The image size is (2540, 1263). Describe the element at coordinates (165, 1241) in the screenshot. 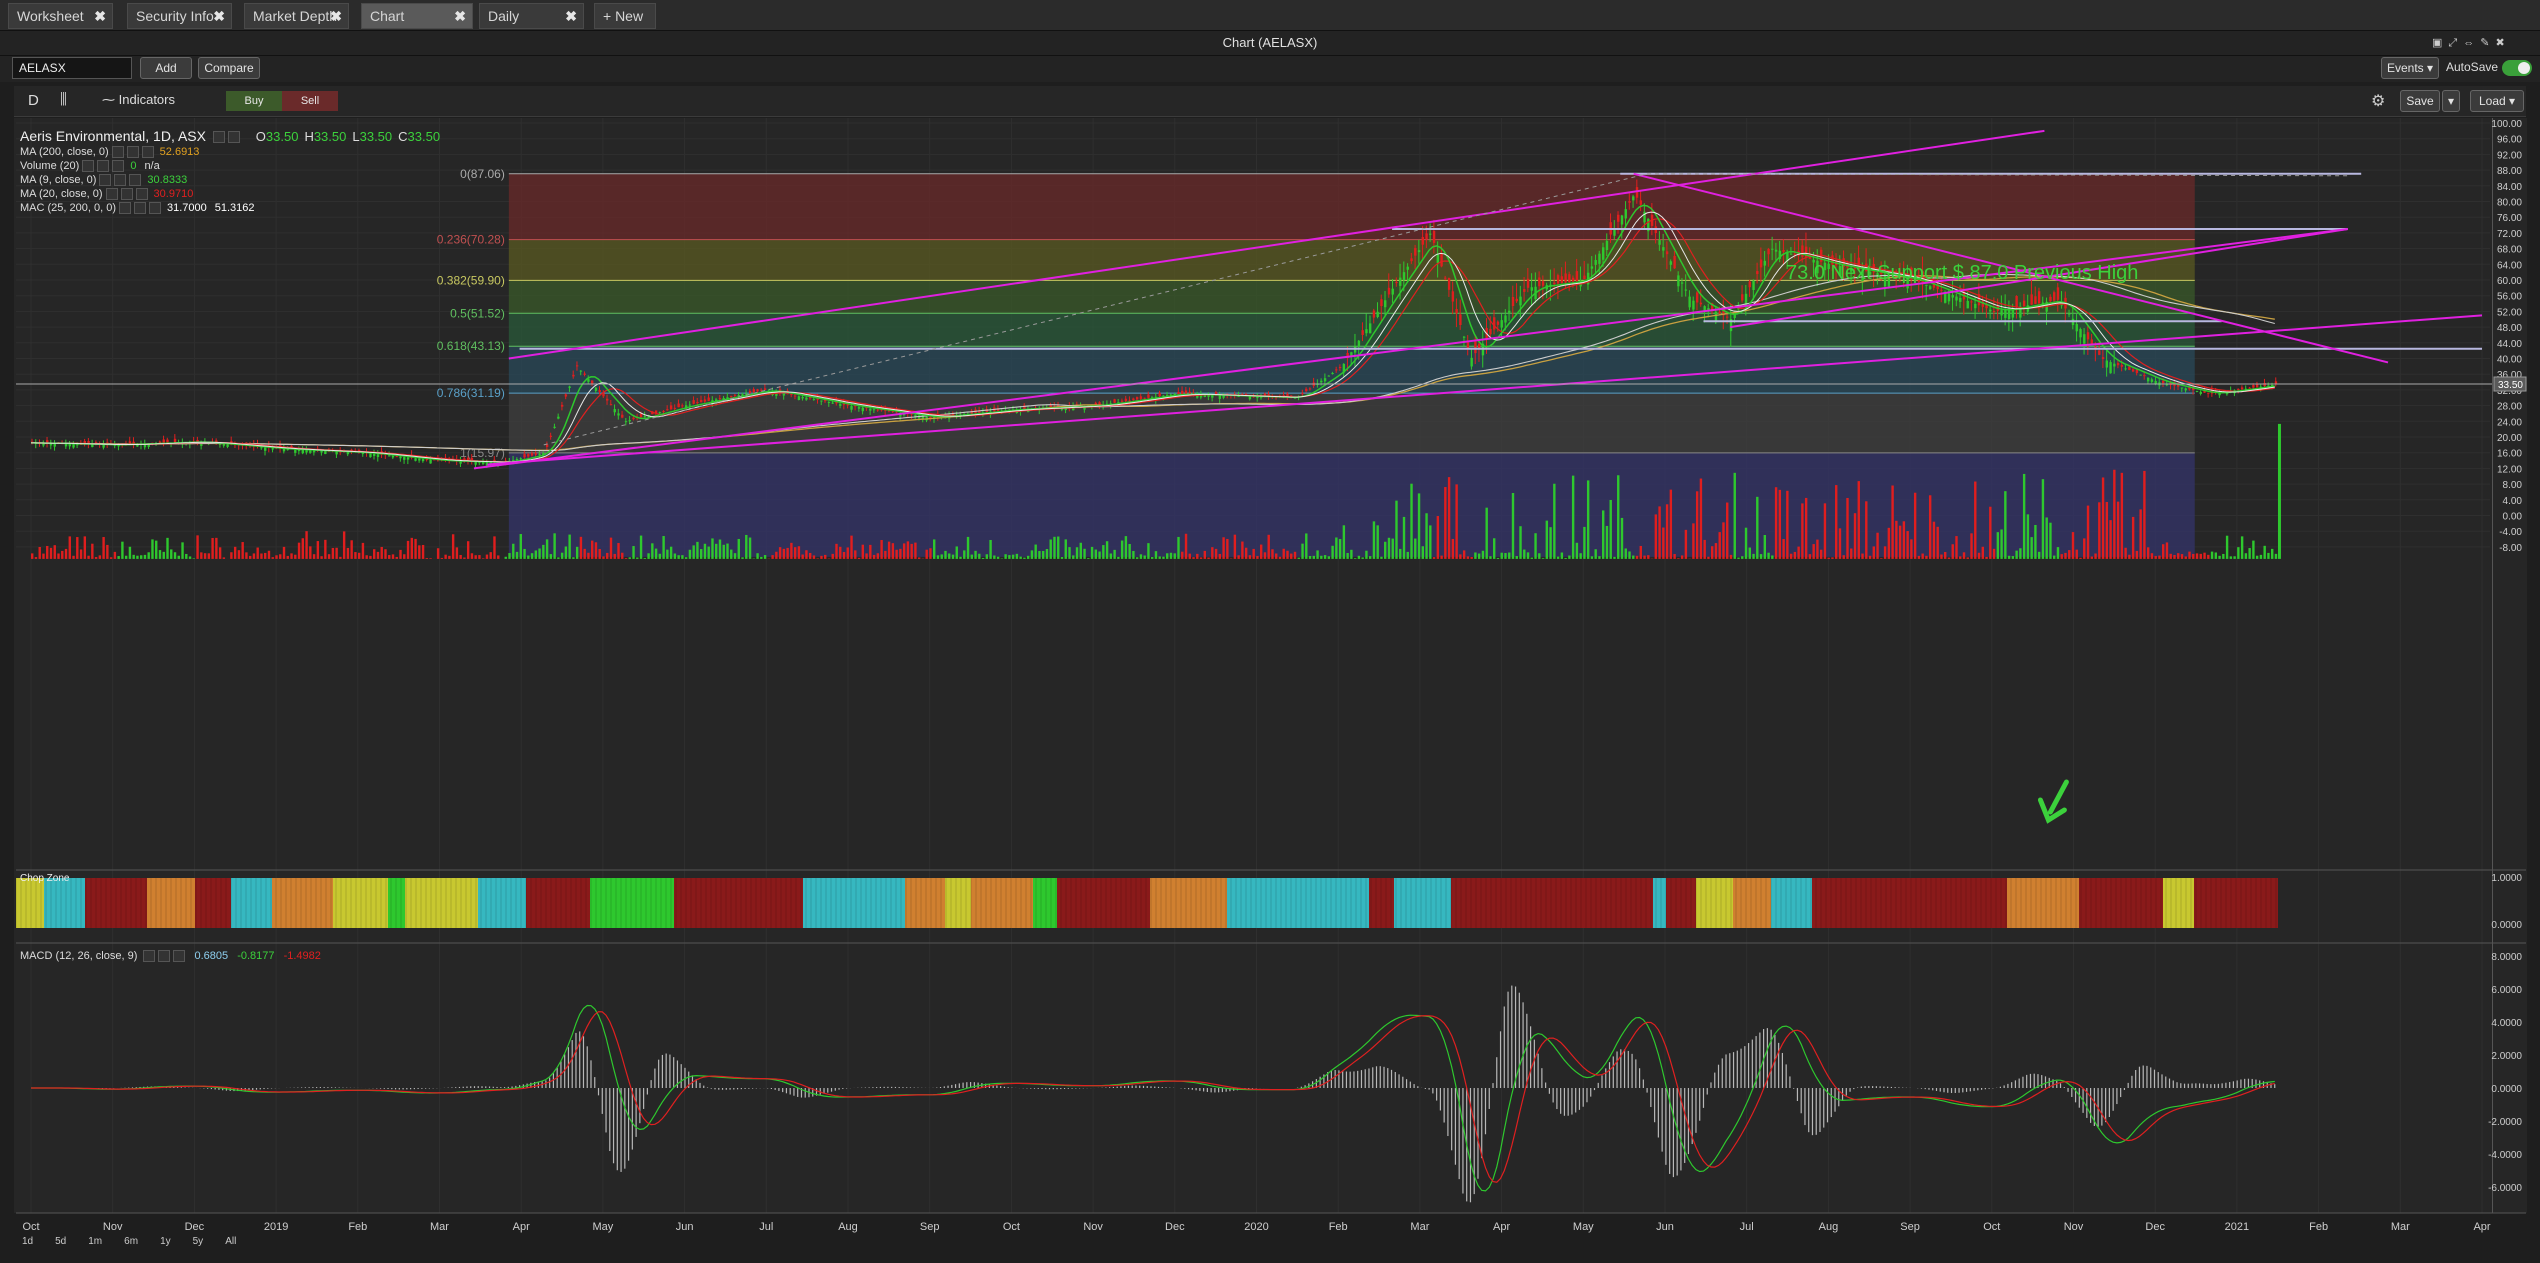

I see `range-1y-button: 1y` at that location.